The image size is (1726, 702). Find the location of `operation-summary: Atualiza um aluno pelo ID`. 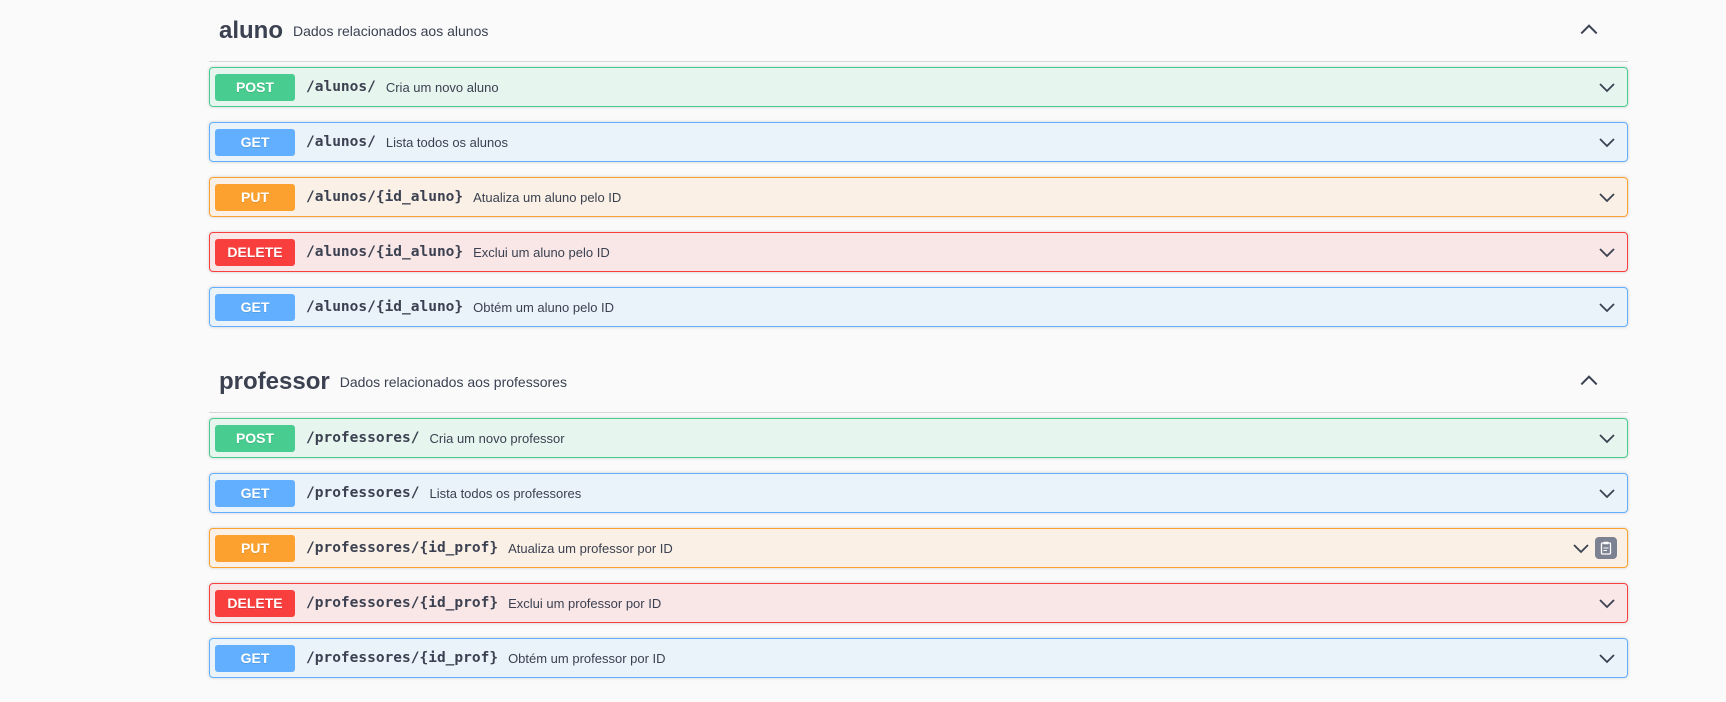

operation-summary: Atualiza um aluno pelo ID is located at coordinates (547, 197).